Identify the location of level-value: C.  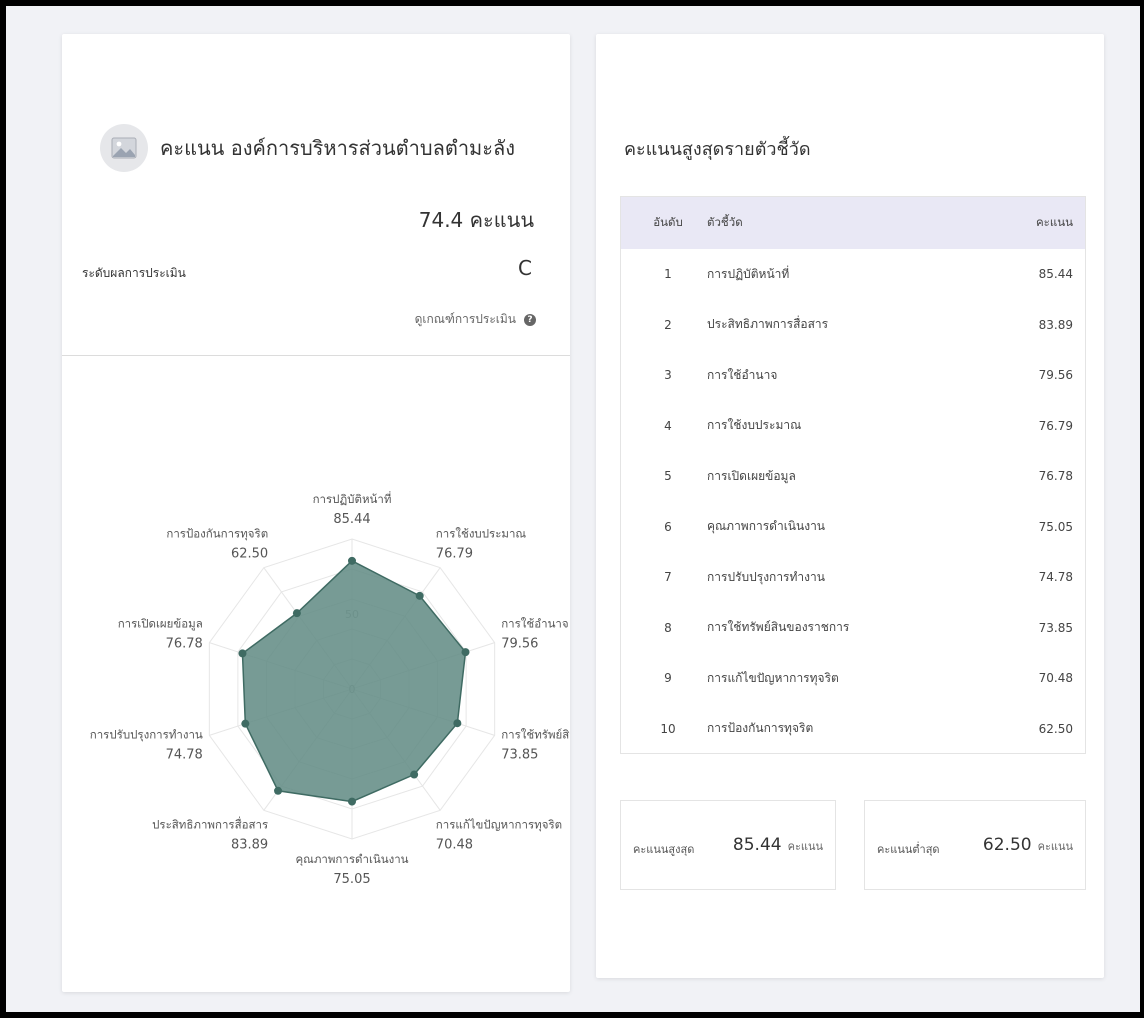
(525, 268).